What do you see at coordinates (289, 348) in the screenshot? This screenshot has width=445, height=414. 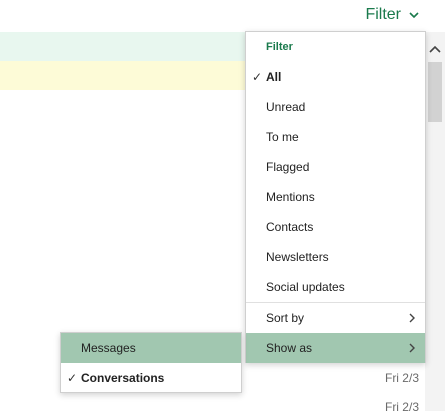 I see `option-label: Show as` at bounding box center [289, 348].